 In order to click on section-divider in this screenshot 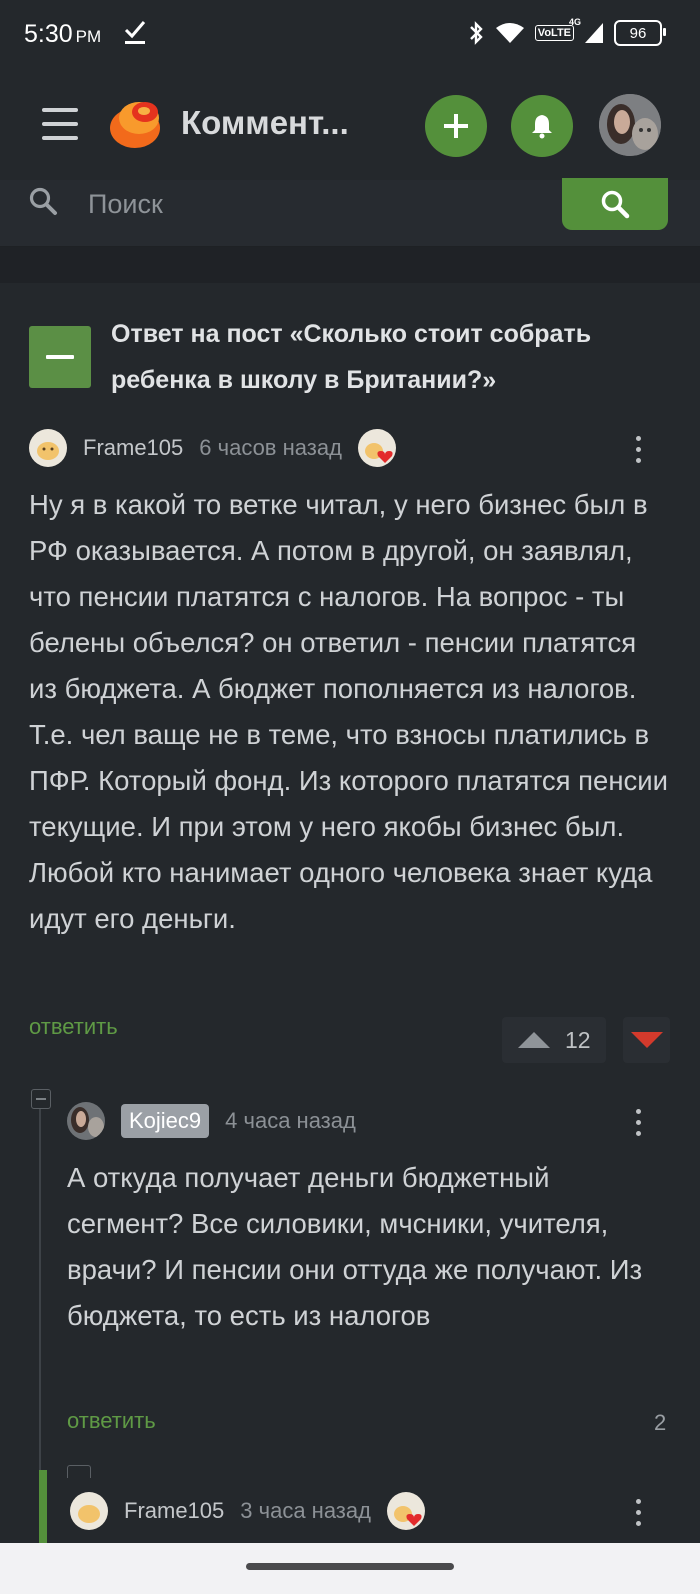, I will do `click(350, 265)`.